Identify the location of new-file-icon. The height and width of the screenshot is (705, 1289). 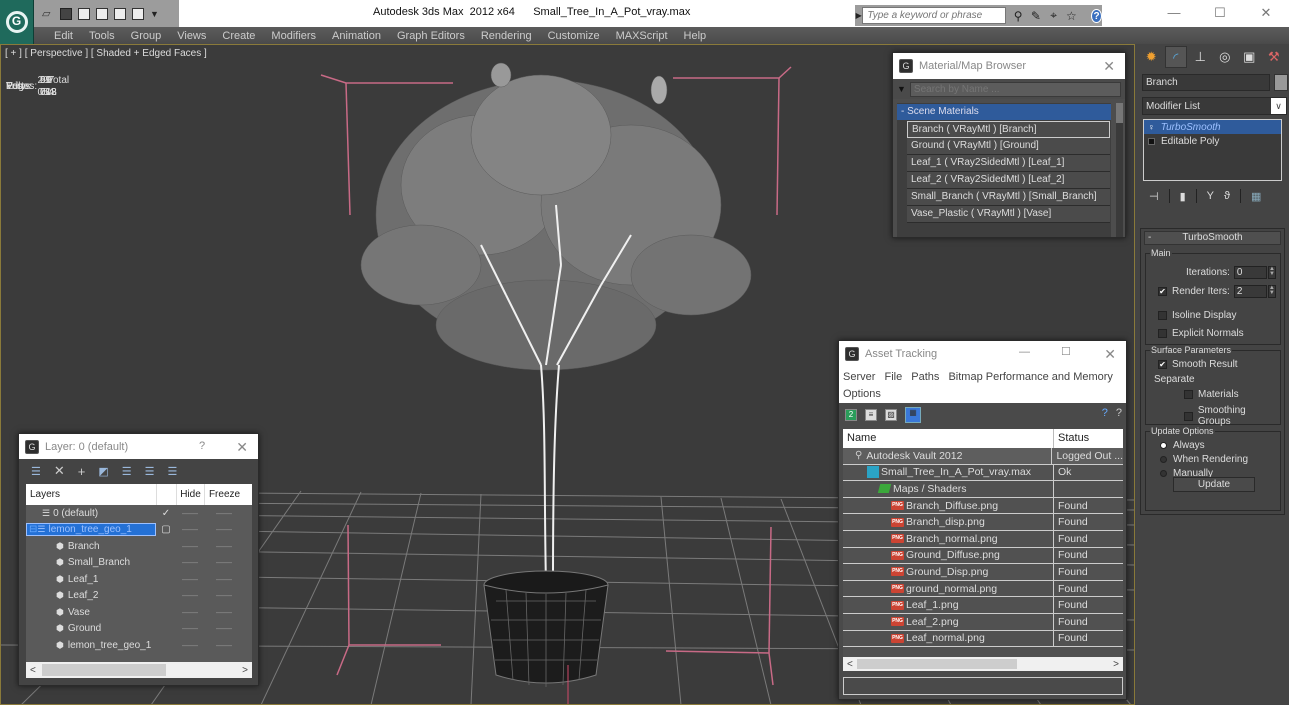
(84, 13).